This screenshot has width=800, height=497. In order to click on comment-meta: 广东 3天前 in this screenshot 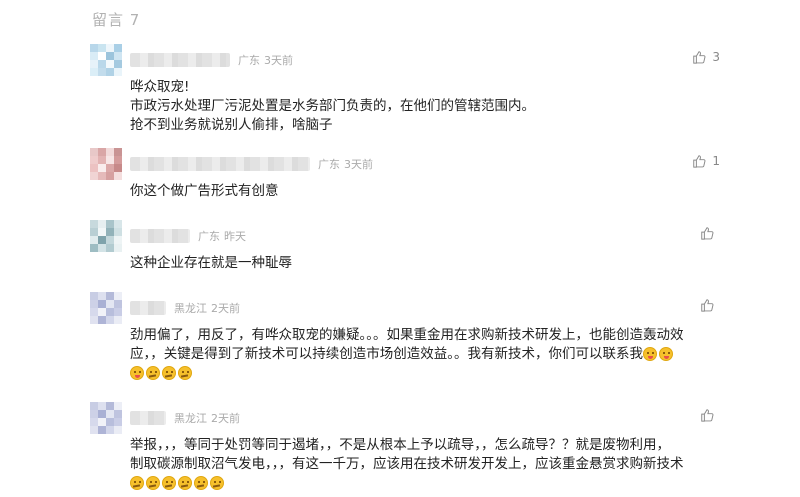, I will do `click(211, 60)`.